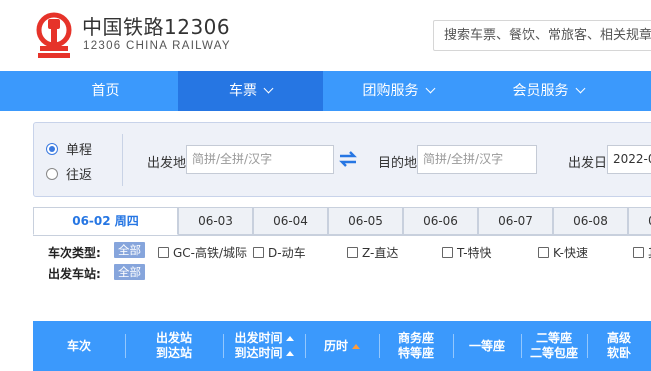 The image size is (651, 371). What do you see at coordinates (157, 46) in the screenshot?
I see `brand-name-english: 12306 CHINA RAILWAY` at bounding box center [157, 46].